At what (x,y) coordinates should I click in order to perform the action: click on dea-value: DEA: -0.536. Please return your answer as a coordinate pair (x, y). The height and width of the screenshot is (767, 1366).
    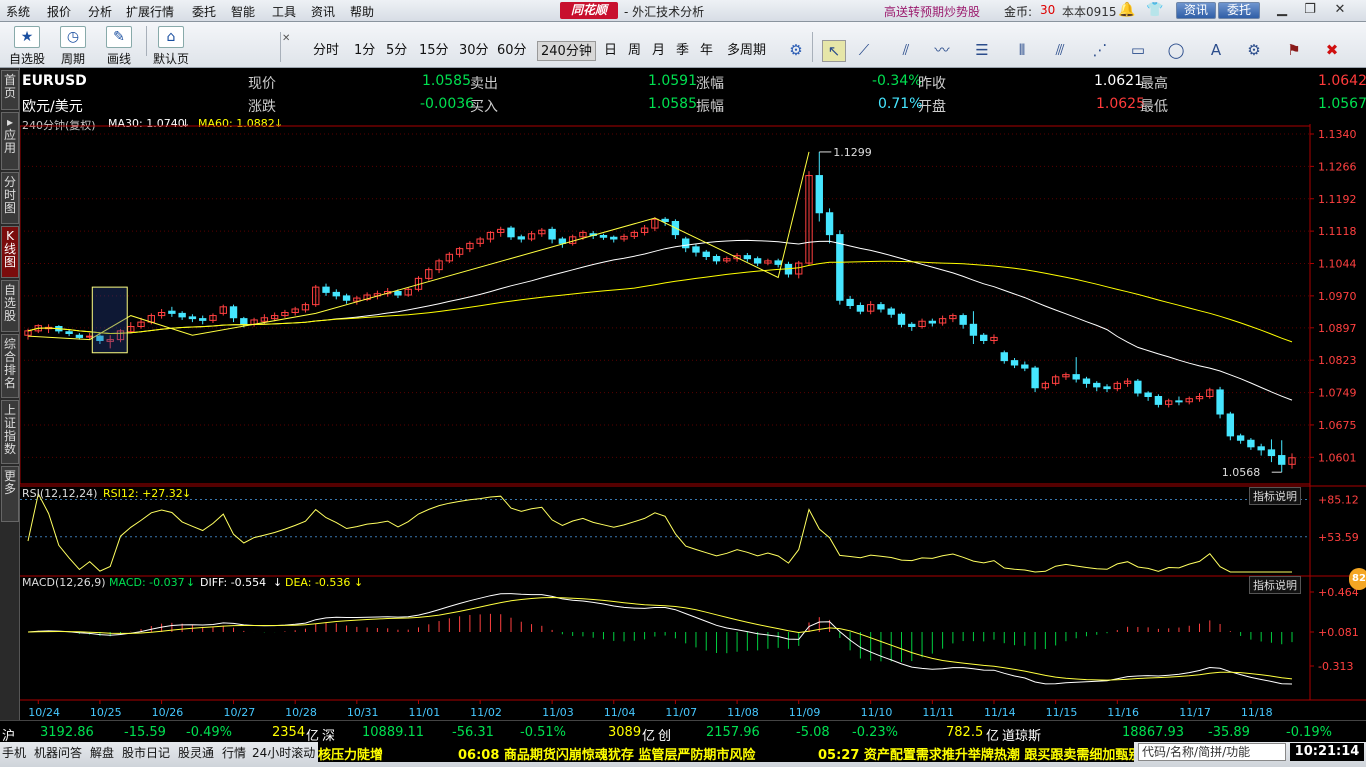
    Looking at the image, I should click on (318, 582).